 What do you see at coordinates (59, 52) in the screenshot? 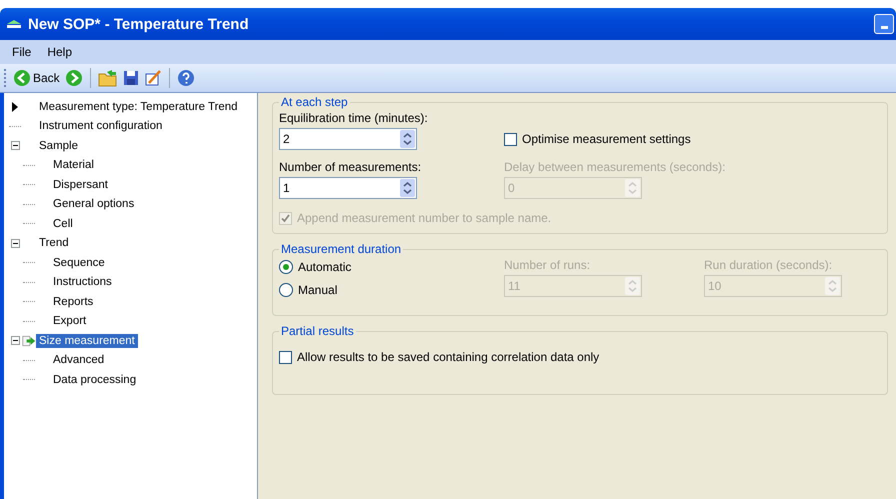
I see `menu-item: Help` at bounding box center [59, 52].